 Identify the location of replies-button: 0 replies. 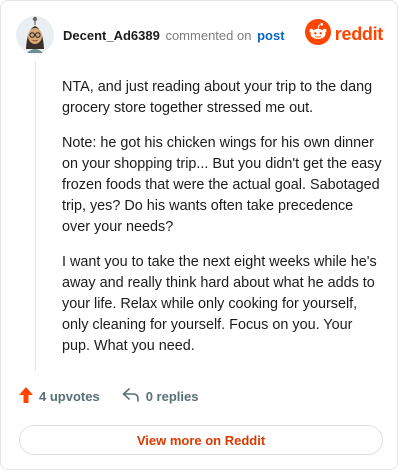
(160, 396).